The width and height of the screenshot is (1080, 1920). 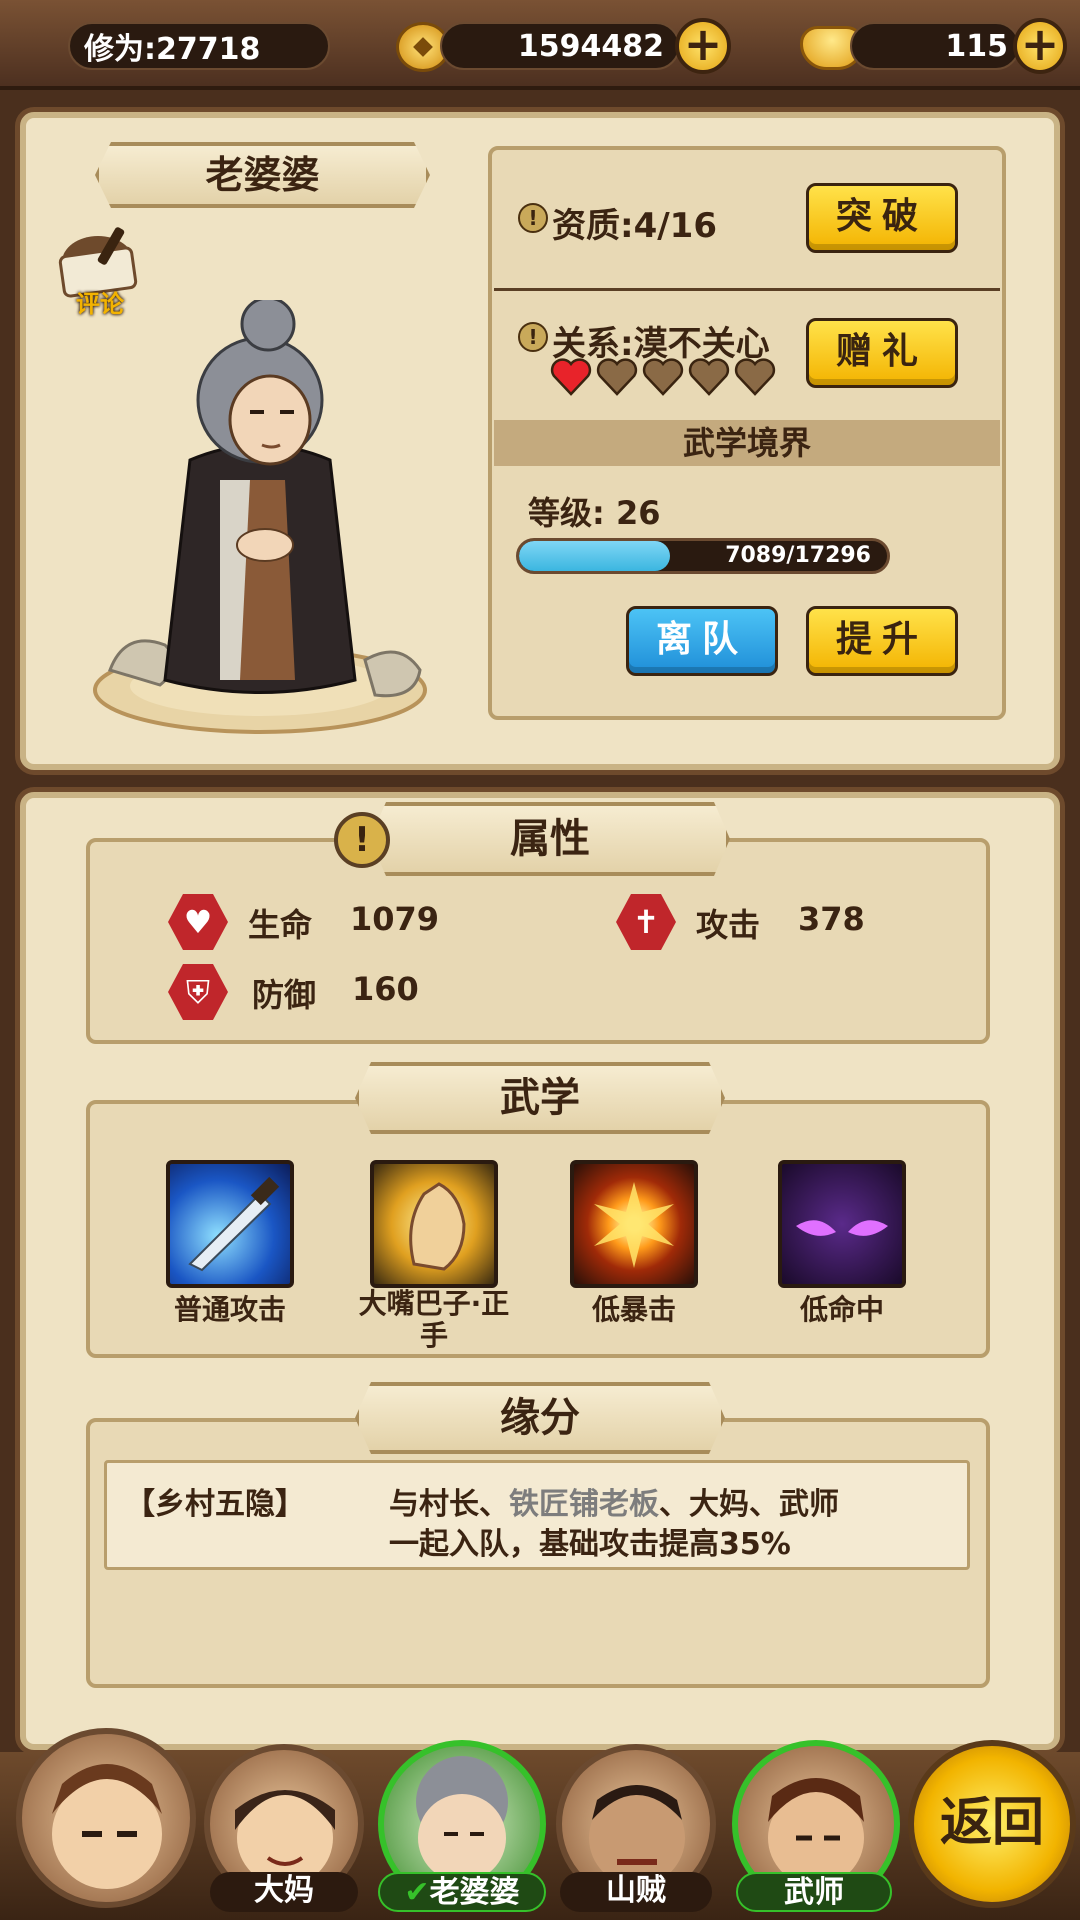 What do you see at coordinates (362, 840) in the screenshot?
I see `attributes-info-icon: !` at bounding box center [362, 840].